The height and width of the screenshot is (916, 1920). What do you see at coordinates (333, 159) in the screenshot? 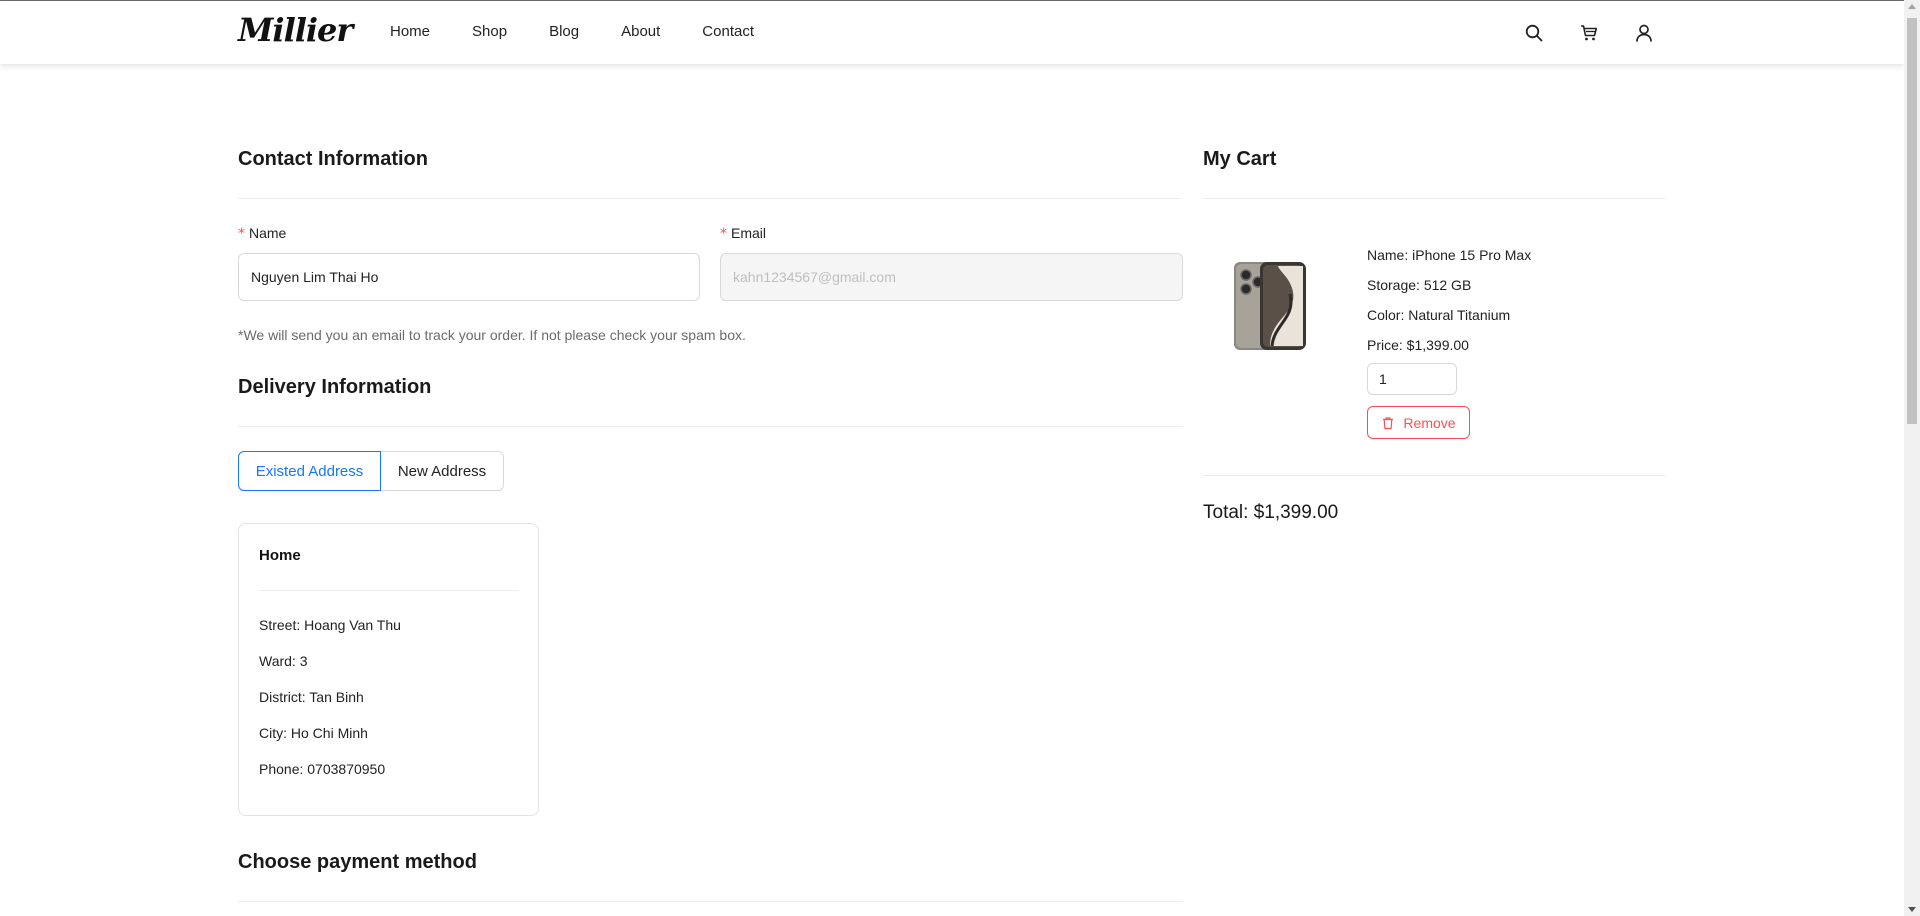
I see `contact-section-title: Contact Information` at bounding box center [333, 159].